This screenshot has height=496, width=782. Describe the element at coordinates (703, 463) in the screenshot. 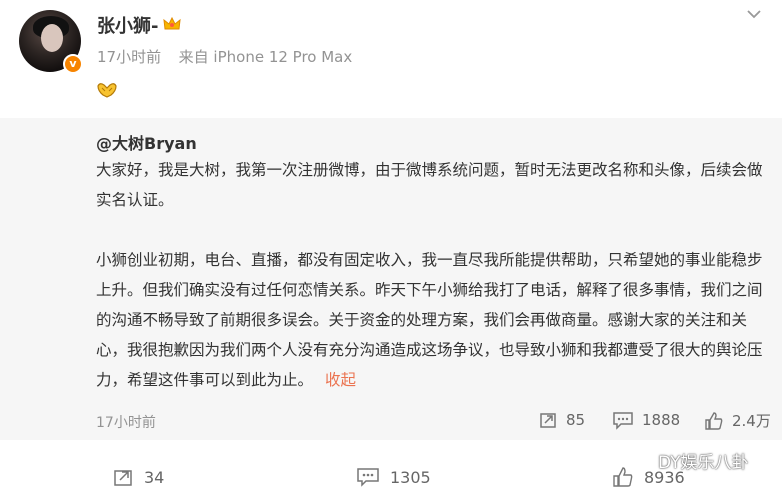

I see `watermark-text: DY娱乐八卦` at that location.